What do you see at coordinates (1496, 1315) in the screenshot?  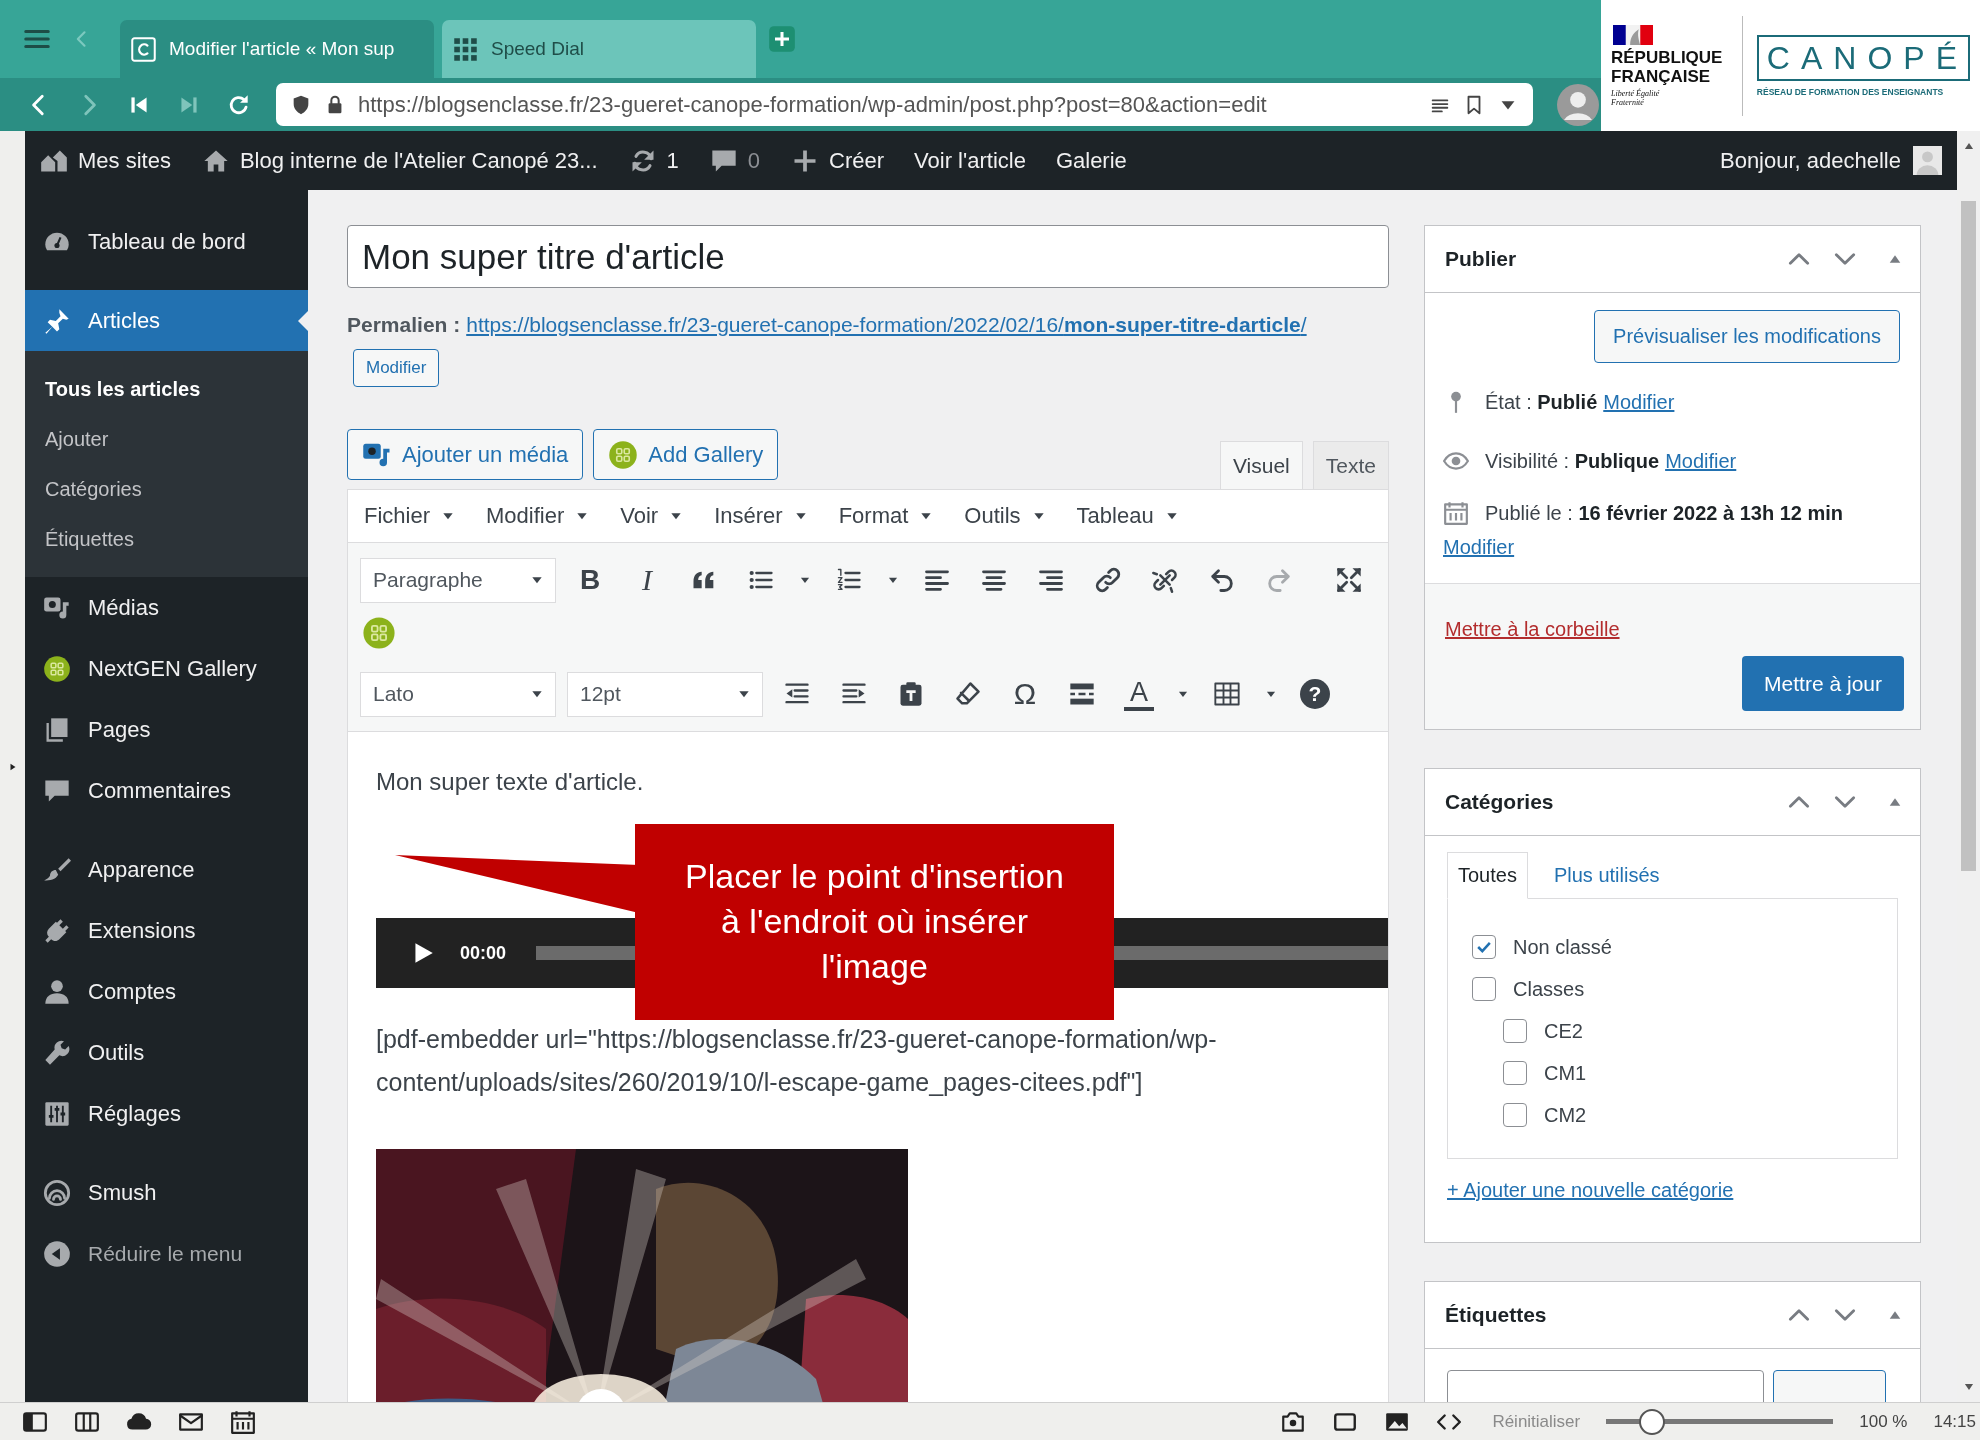 I see `panel-title: Étiquettes` at bounding box center [1496, 1315].